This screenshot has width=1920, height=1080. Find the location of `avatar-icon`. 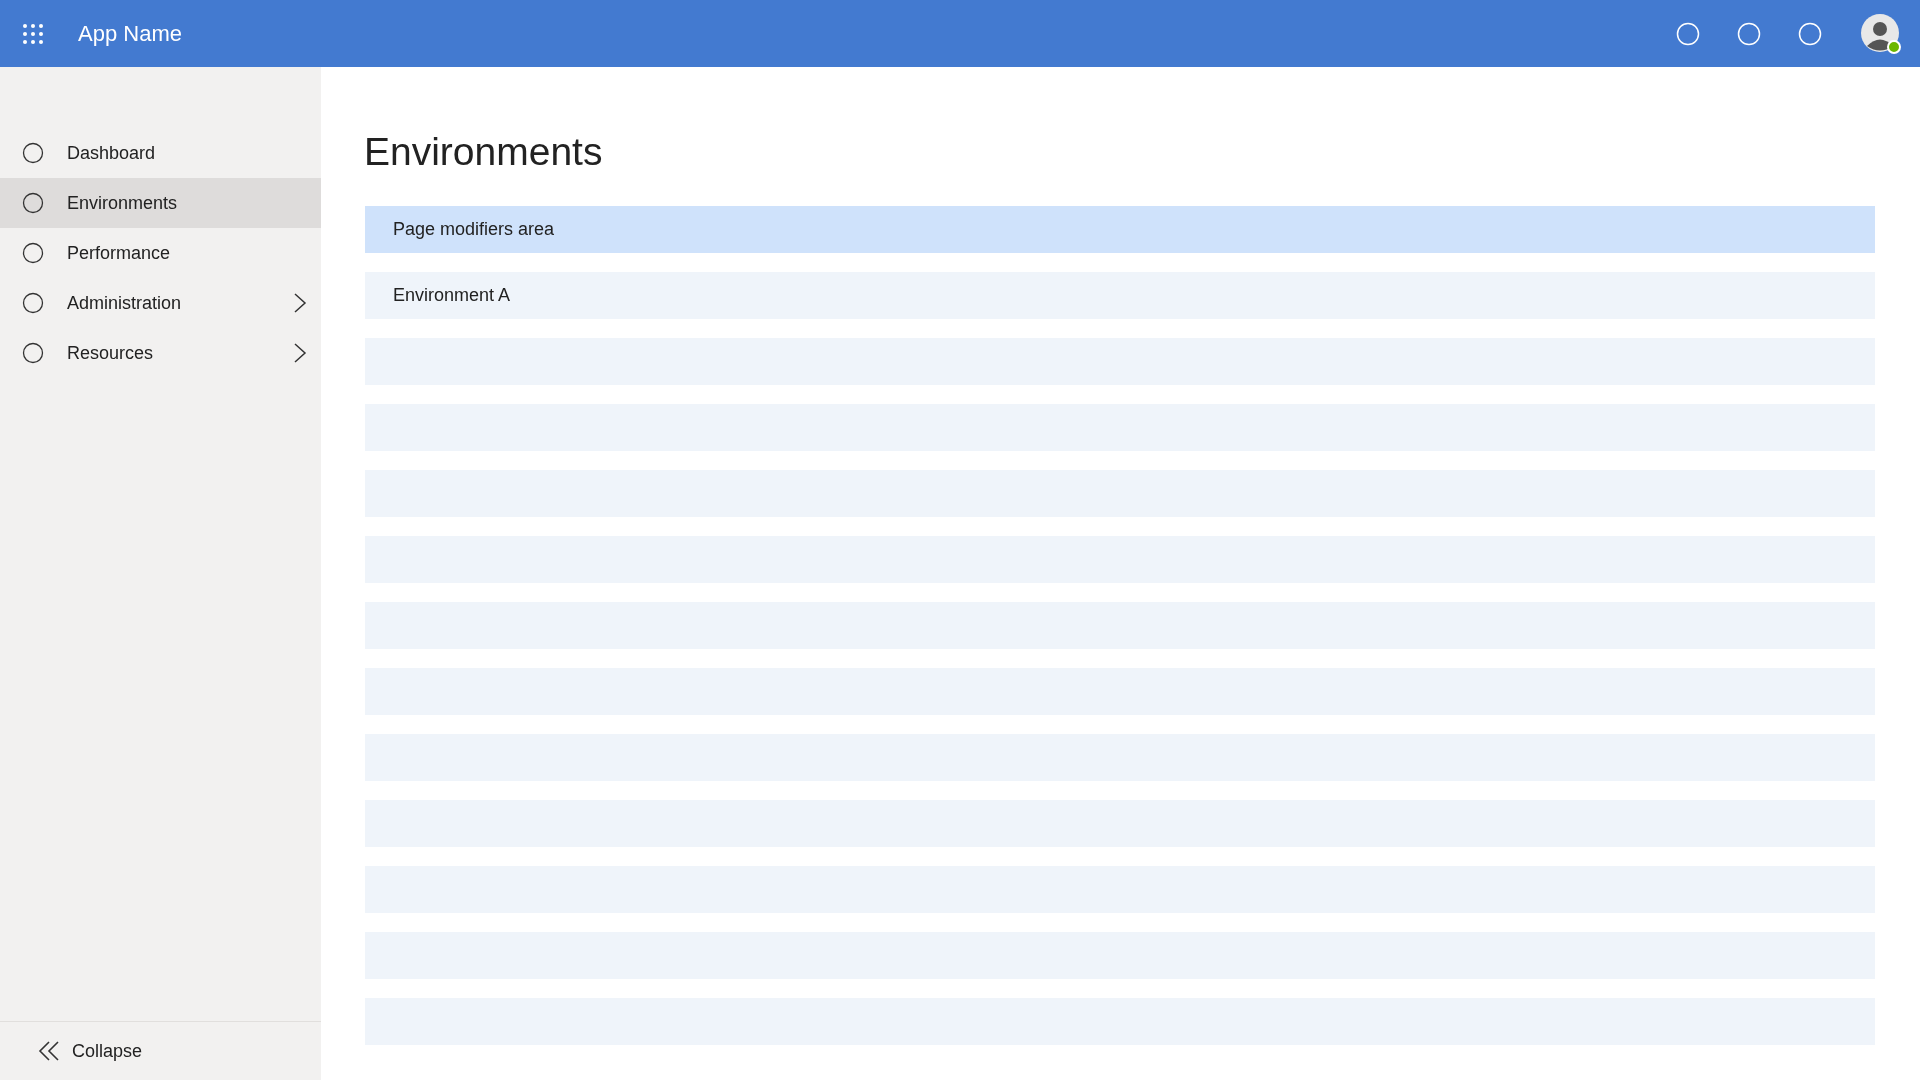

avatar-icon is located at coordinates (1881, 33).